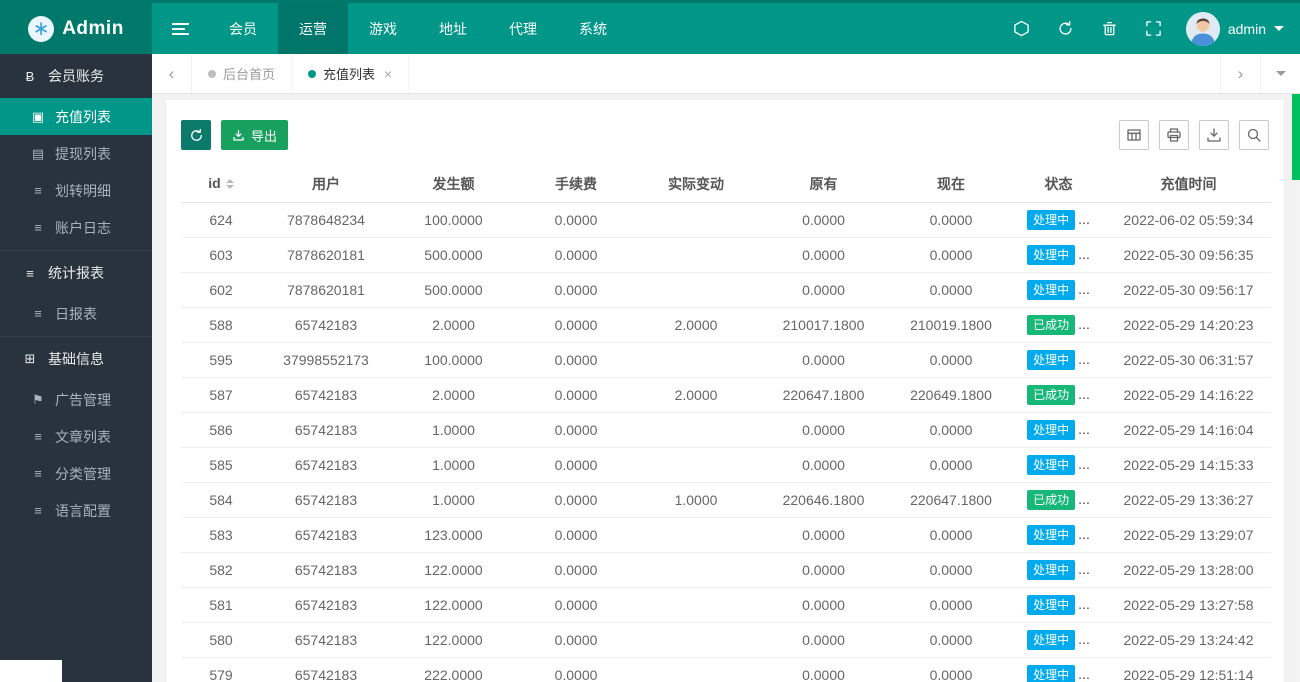  I want to click on refresh-table-button, so click(196, 135).